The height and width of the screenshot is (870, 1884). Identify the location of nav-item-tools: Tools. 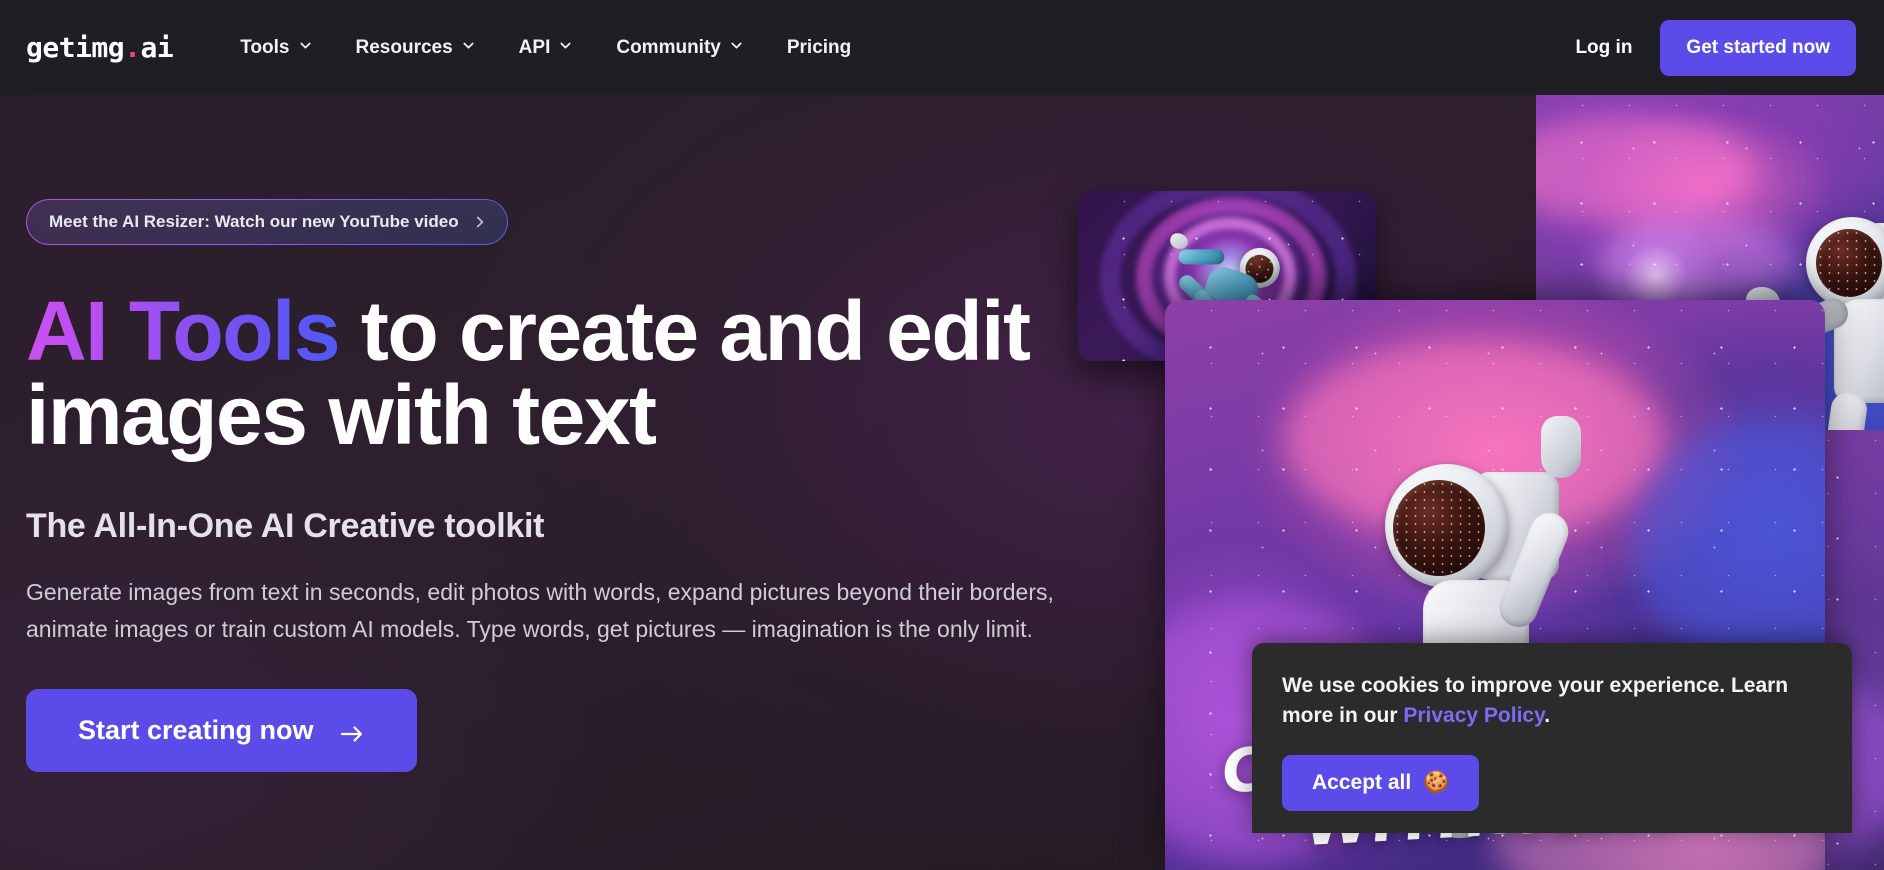
(275, 48).